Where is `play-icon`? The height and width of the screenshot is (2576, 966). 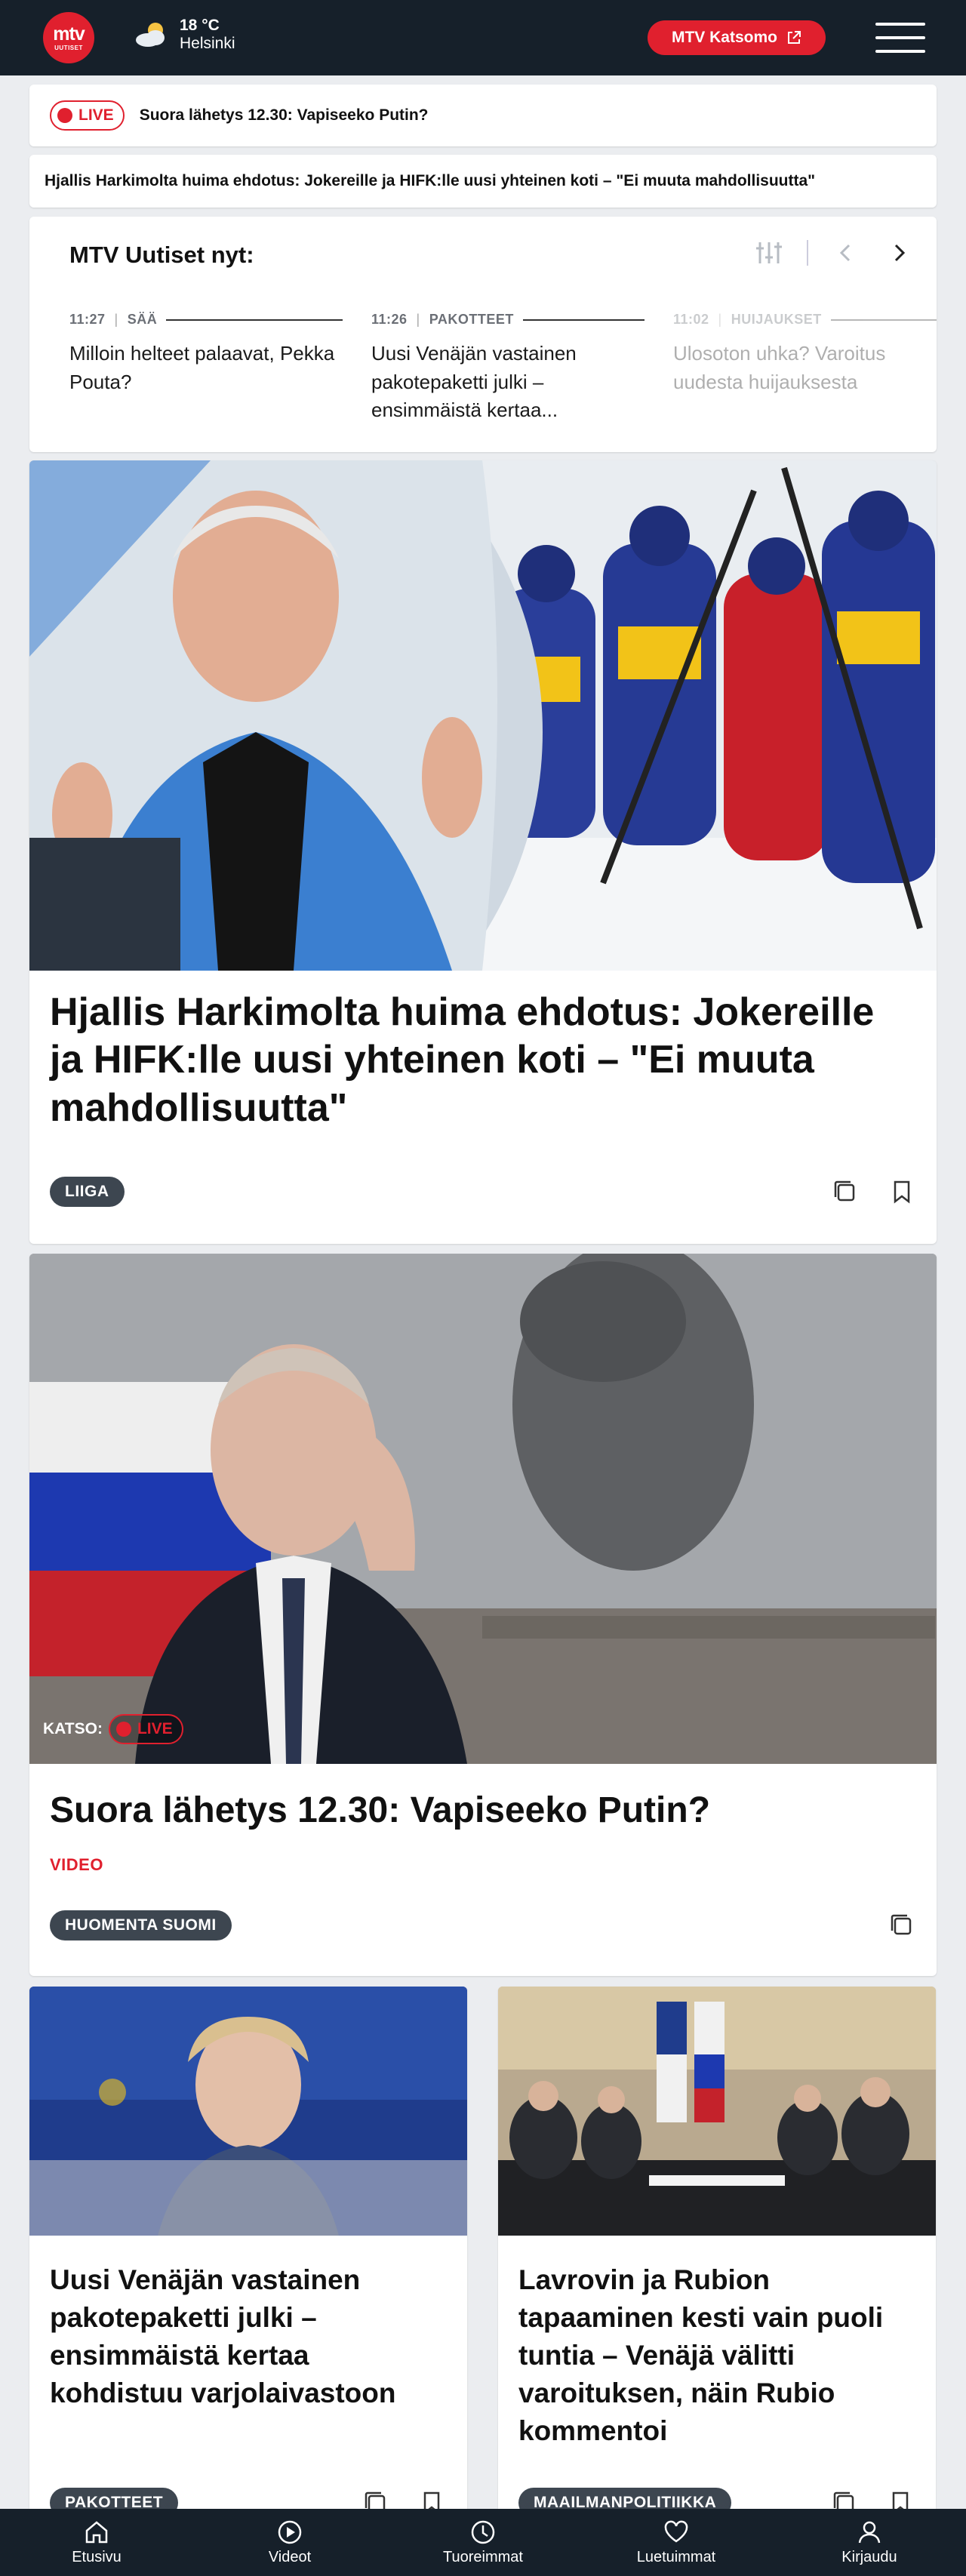
play-icon is located at coordinates (290, 2532).